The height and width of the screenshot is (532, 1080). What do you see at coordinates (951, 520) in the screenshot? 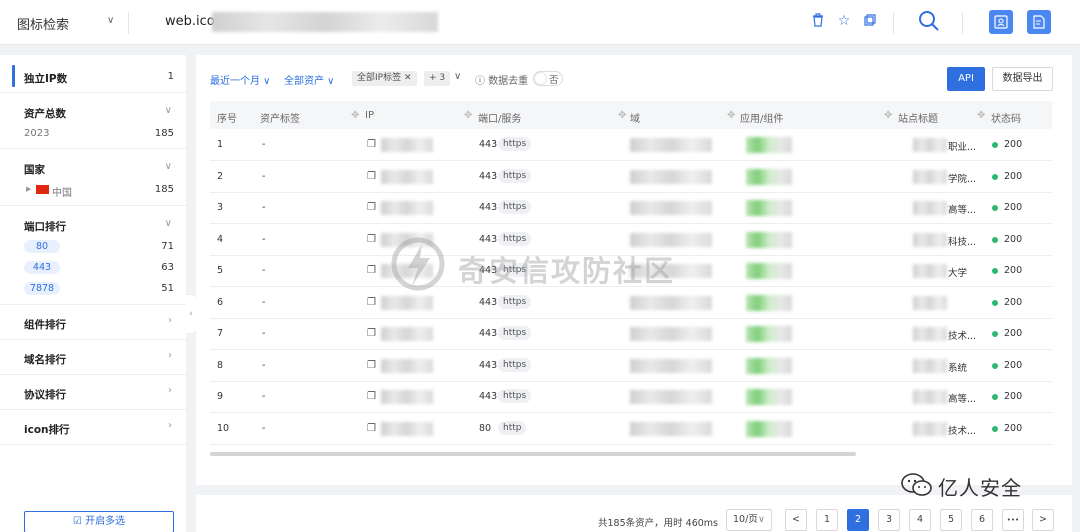
I see `page-button: 5` at bounding box center [951, 520].